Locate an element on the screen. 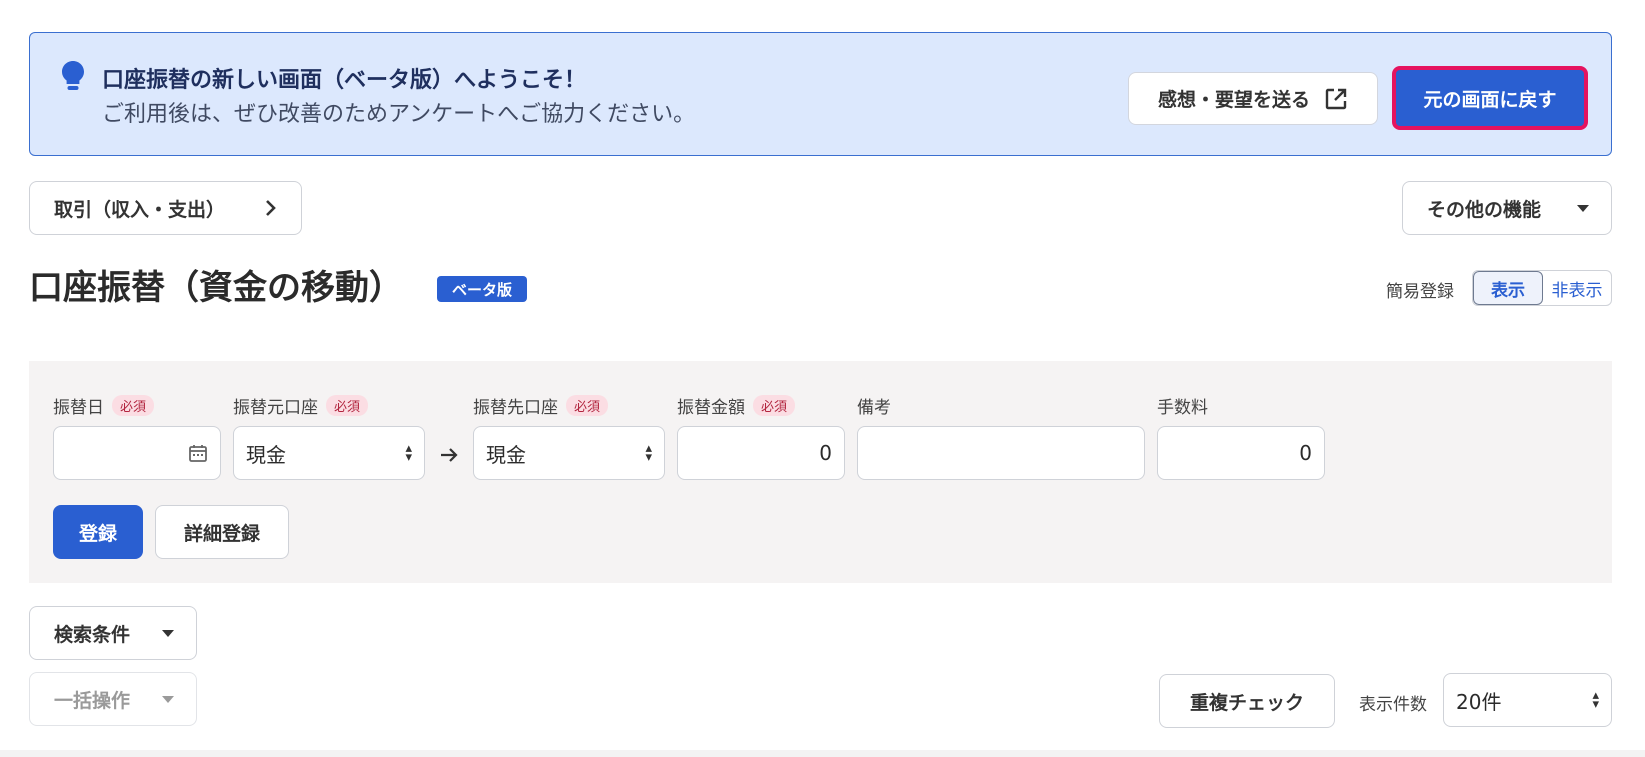  send-feedback-button: 感想・要望を送る is located at coordinates (1253, 98).